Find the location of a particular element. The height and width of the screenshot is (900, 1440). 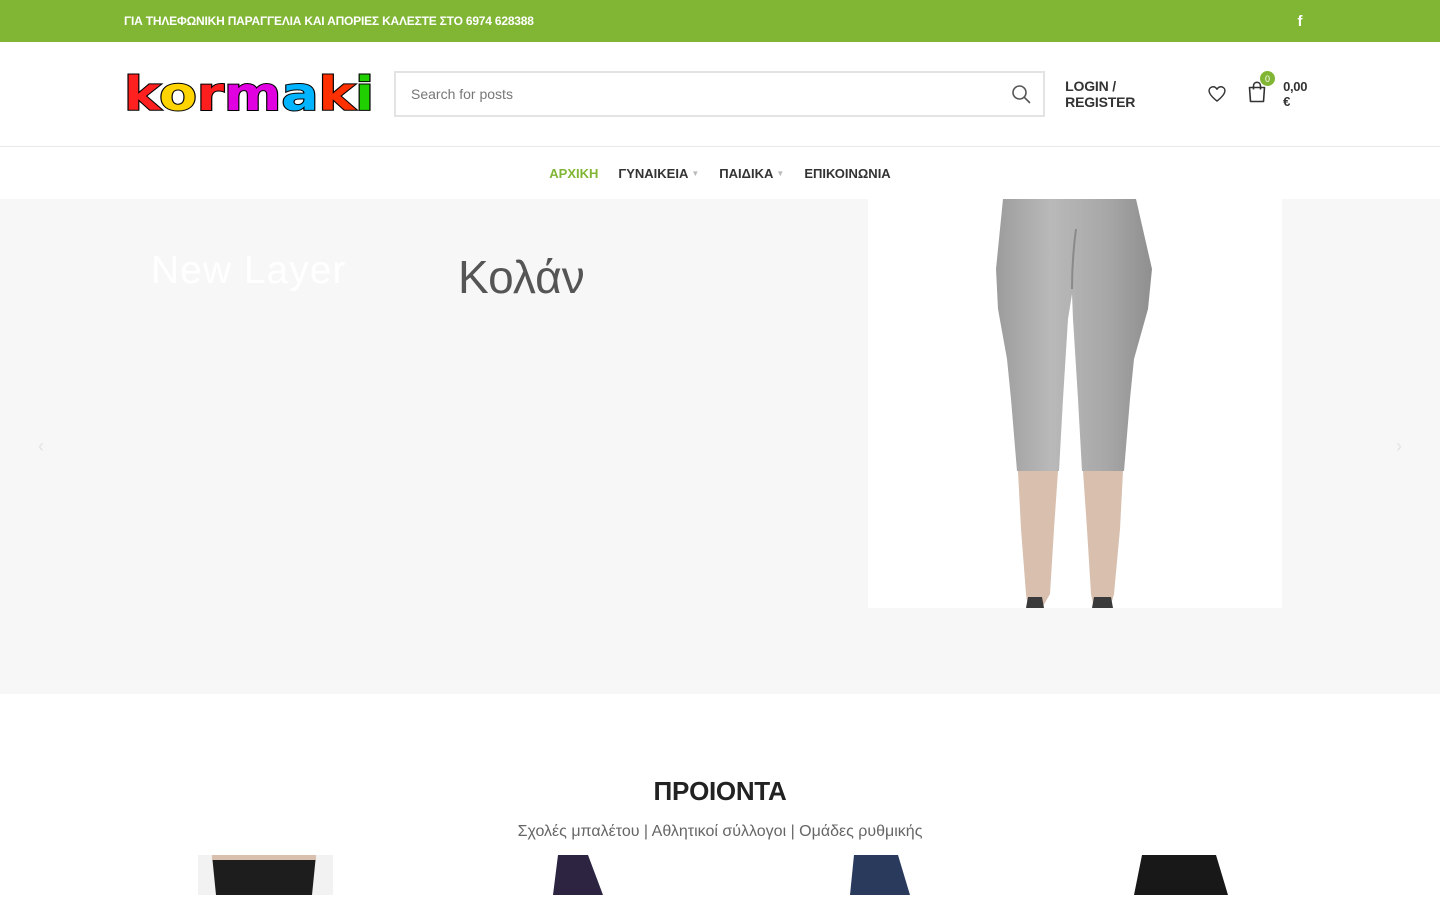

leggings-illustration is located at coordinates (1074, 403).